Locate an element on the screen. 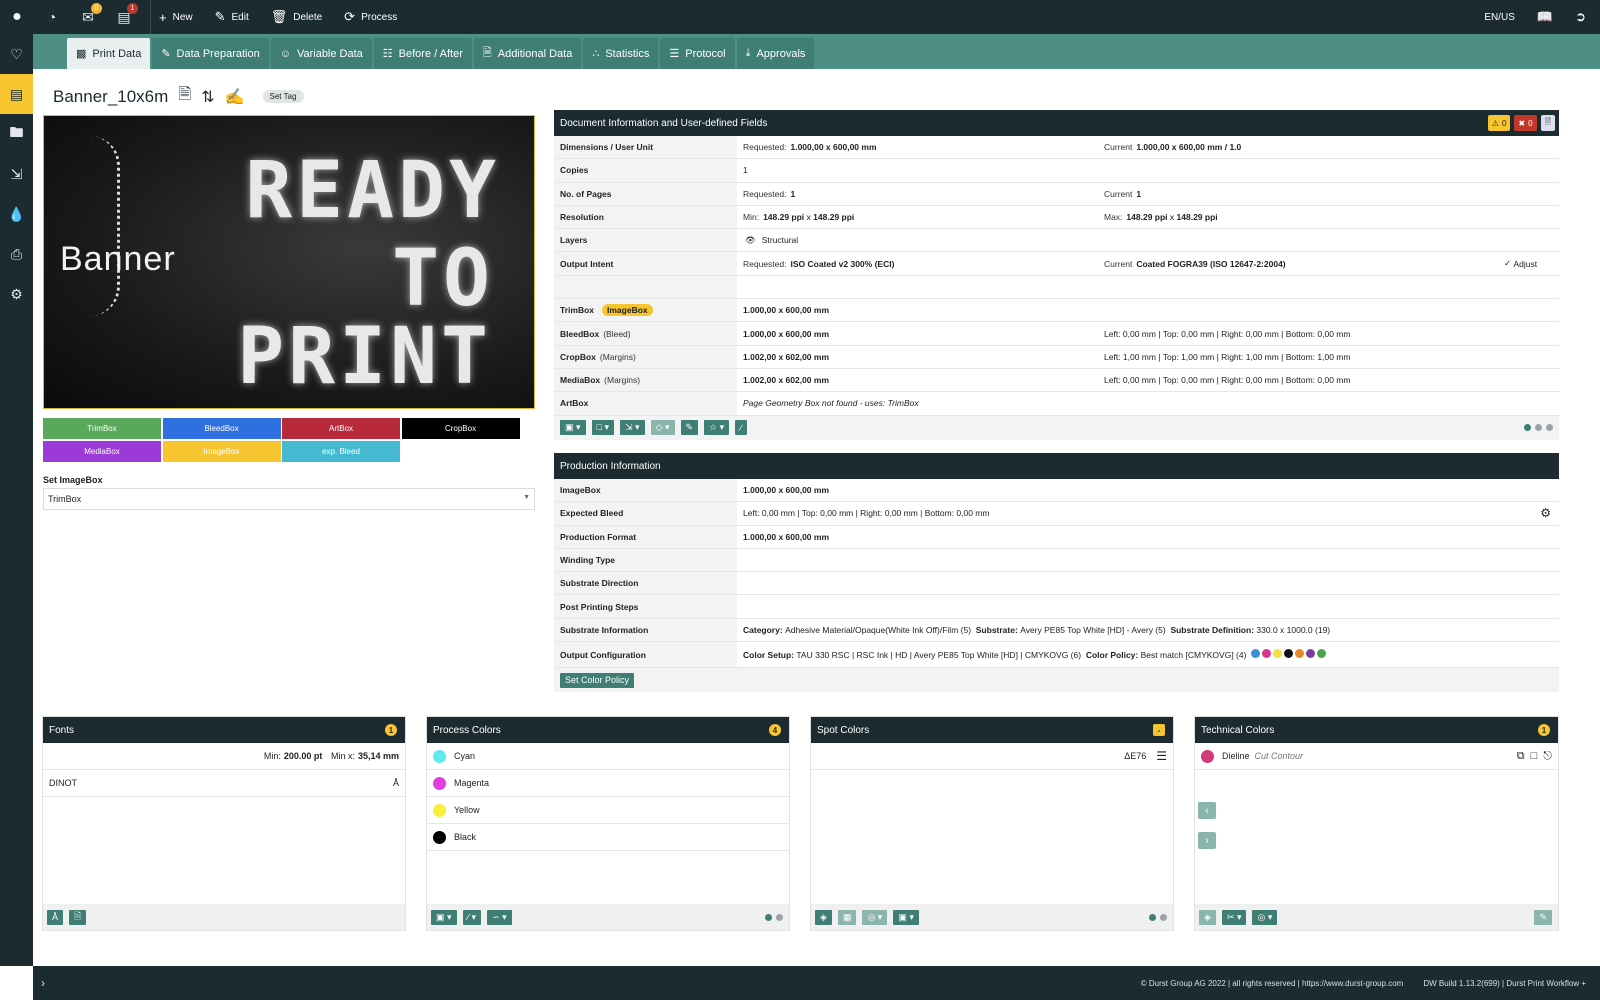 This screenshot has height=1000, width=1600. delta-e-label: ΔE76 is located at coordinates (1135, 756).